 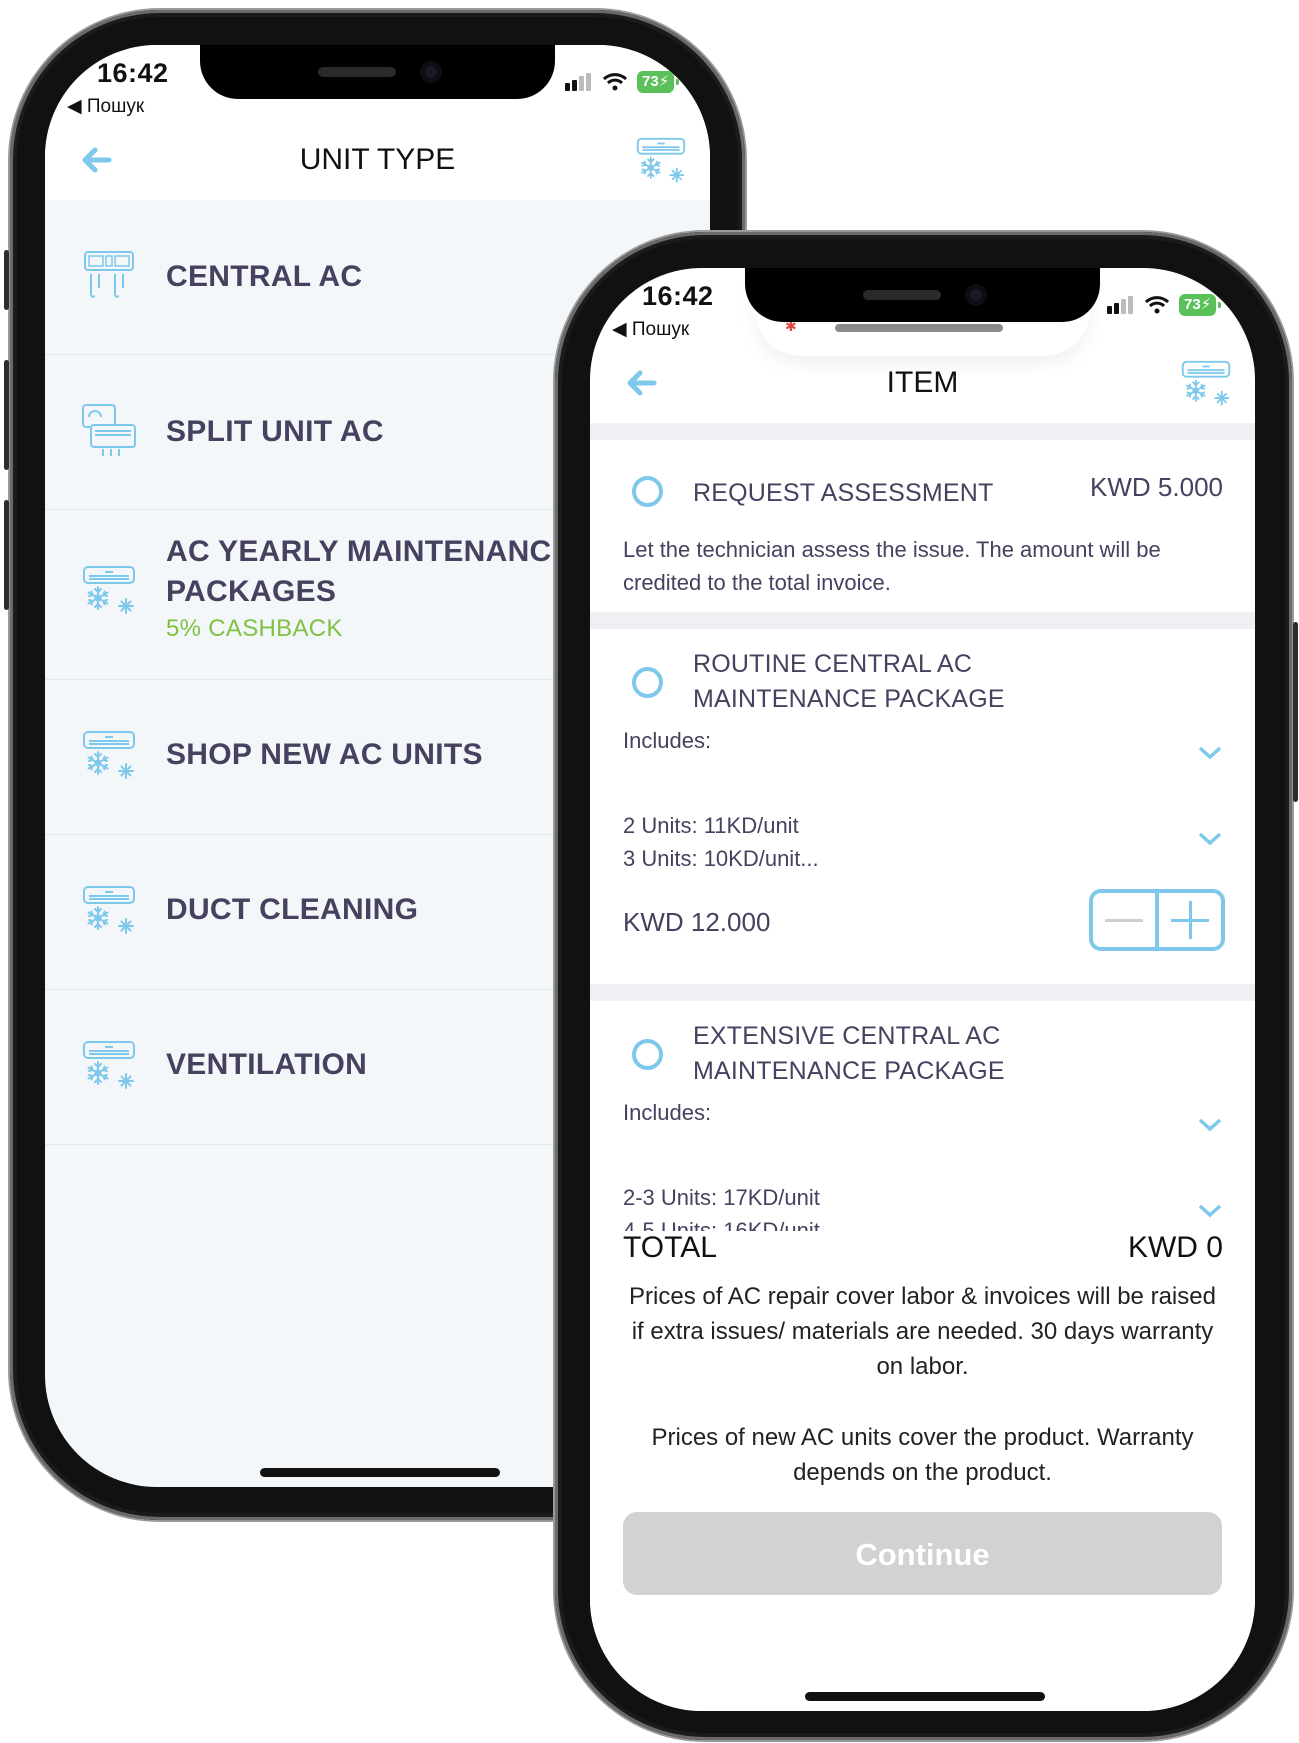 What do you see at coordinates (721, 1197) in the screenshot?
I see `pricing-tier: 2-3 Units: 17KD/unit` at bounding box center [721, 1197].